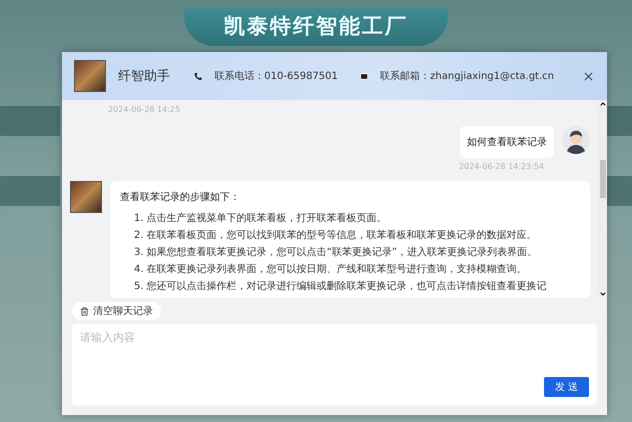  What do you see at coordinates (602, 199) in the screenshot?
I see `scrollbar` at bounding box center [602, 199].